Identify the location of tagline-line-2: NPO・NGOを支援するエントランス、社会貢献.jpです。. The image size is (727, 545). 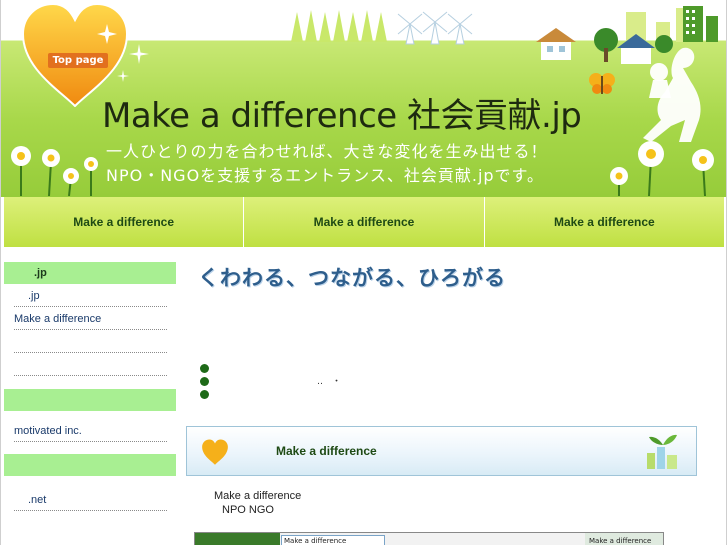
(325, 175).